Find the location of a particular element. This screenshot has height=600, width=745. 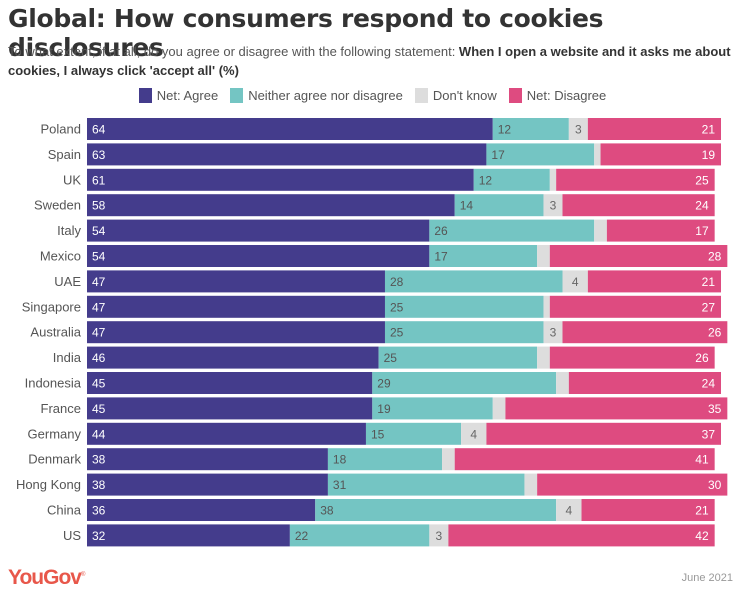

data-label: 35 is located at coordinates (715, 409).